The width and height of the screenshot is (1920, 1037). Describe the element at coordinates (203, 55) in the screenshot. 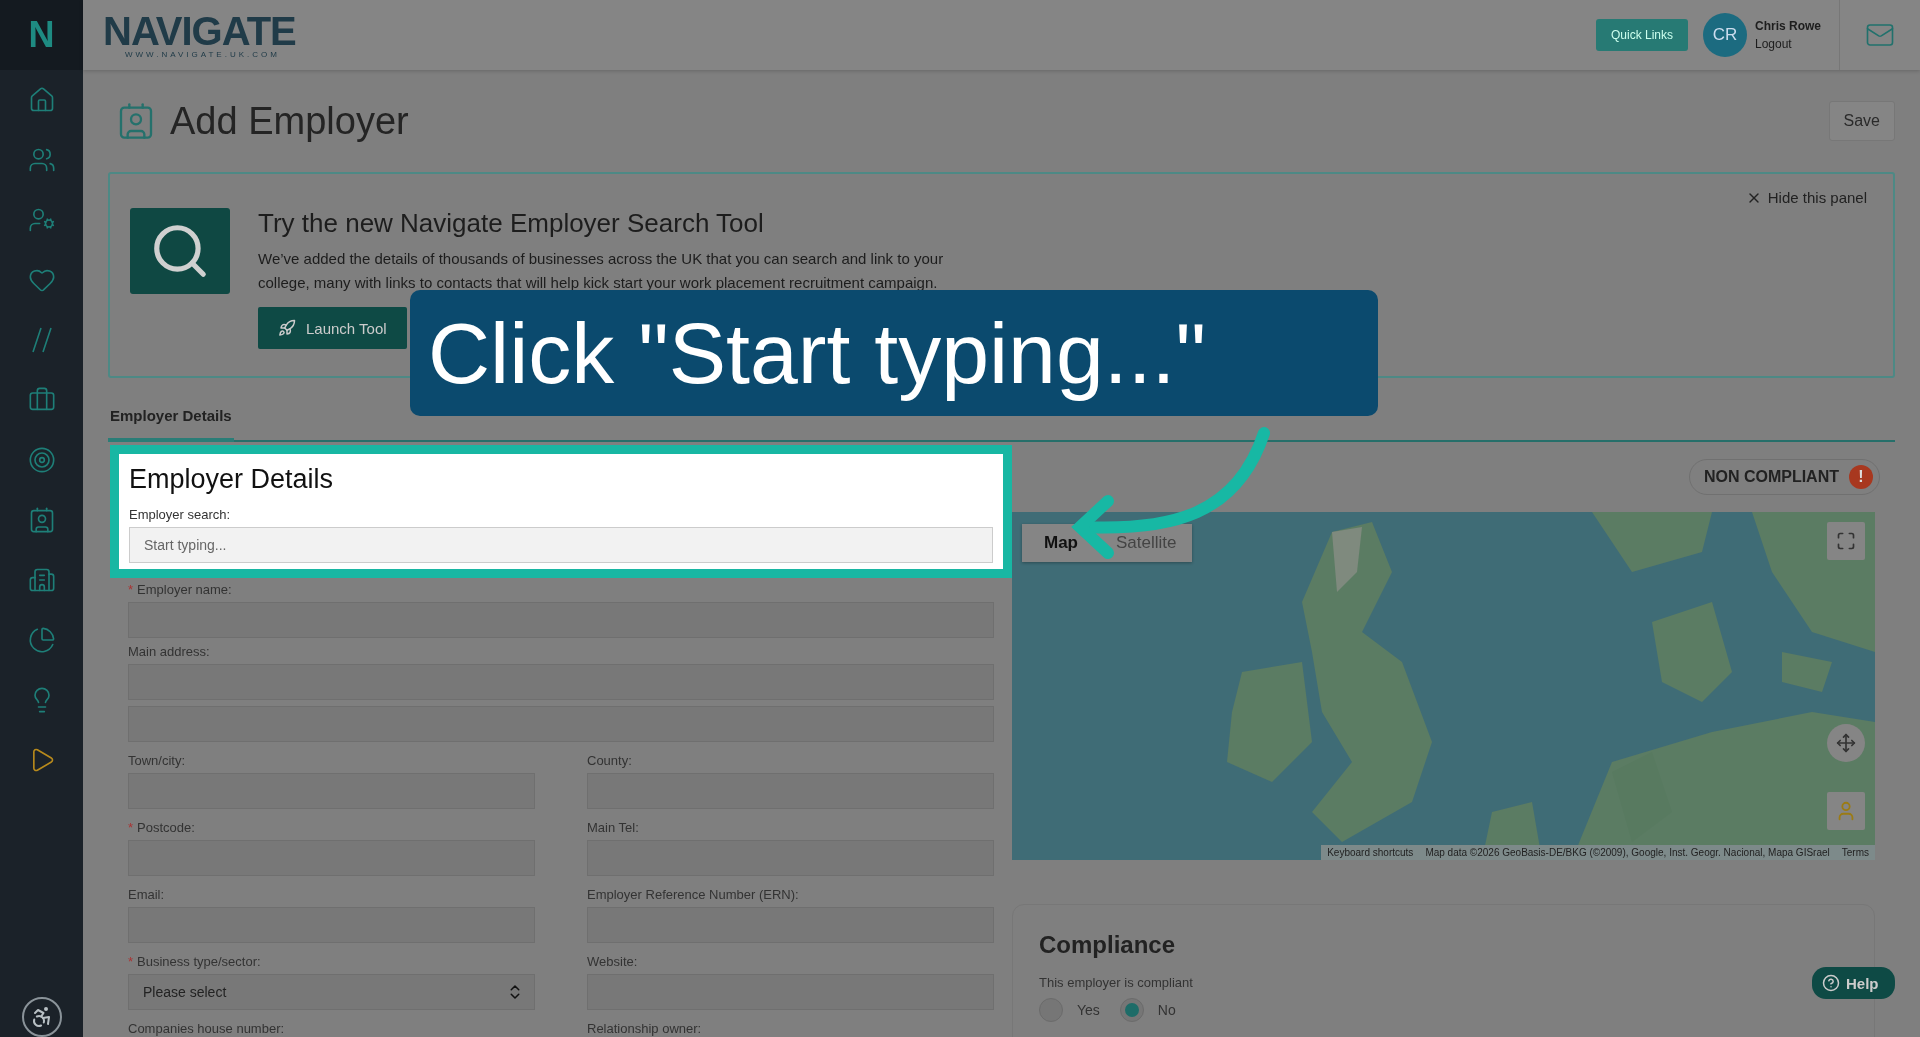

I see `logo-tagline: WWW.NAVIGATE.UK.COM` at that location.